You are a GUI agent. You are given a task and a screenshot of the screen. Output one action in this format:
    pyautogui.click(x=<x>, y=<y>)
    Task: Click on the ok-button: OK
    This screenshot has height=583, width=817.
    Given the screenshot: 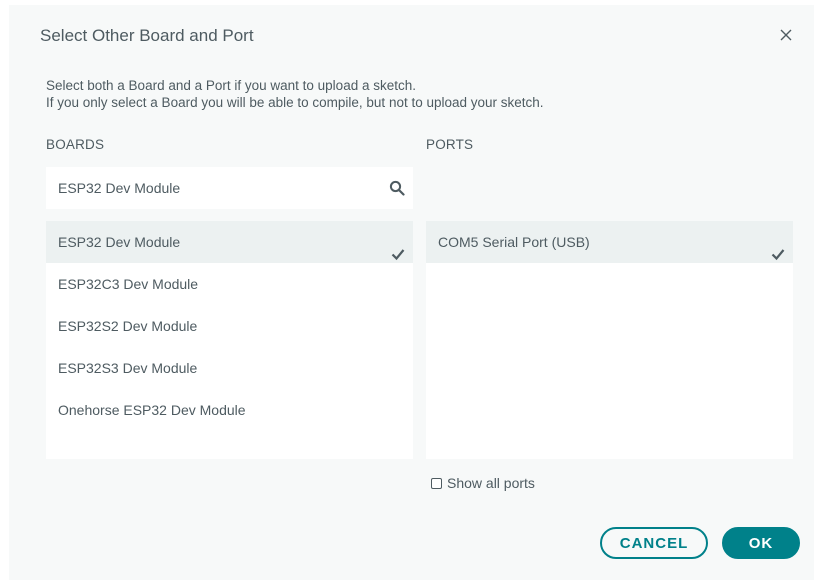 What is the action you would take?
    pyautogui.click(x=761, y=543)
    